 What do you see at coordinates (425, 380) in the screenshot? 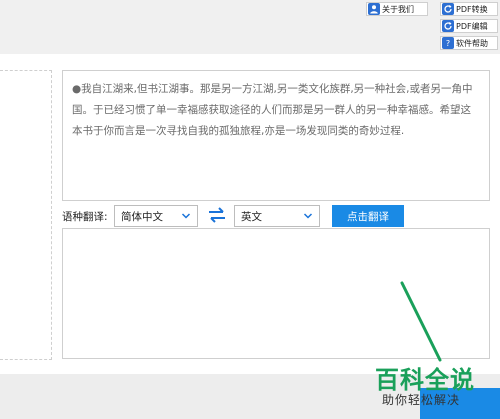
I see `watermark-title: 百科全说` at bounding box center [425, 380].